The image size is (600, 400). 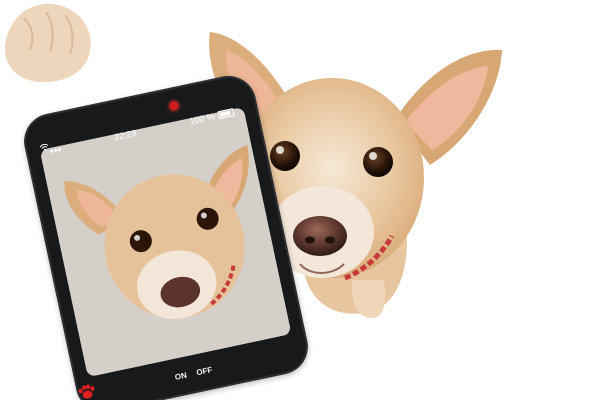 What do you see at coordinates (202, 119) in the screenshot?
I see `battery-label: 100 %` at bounding box center [202, 119].